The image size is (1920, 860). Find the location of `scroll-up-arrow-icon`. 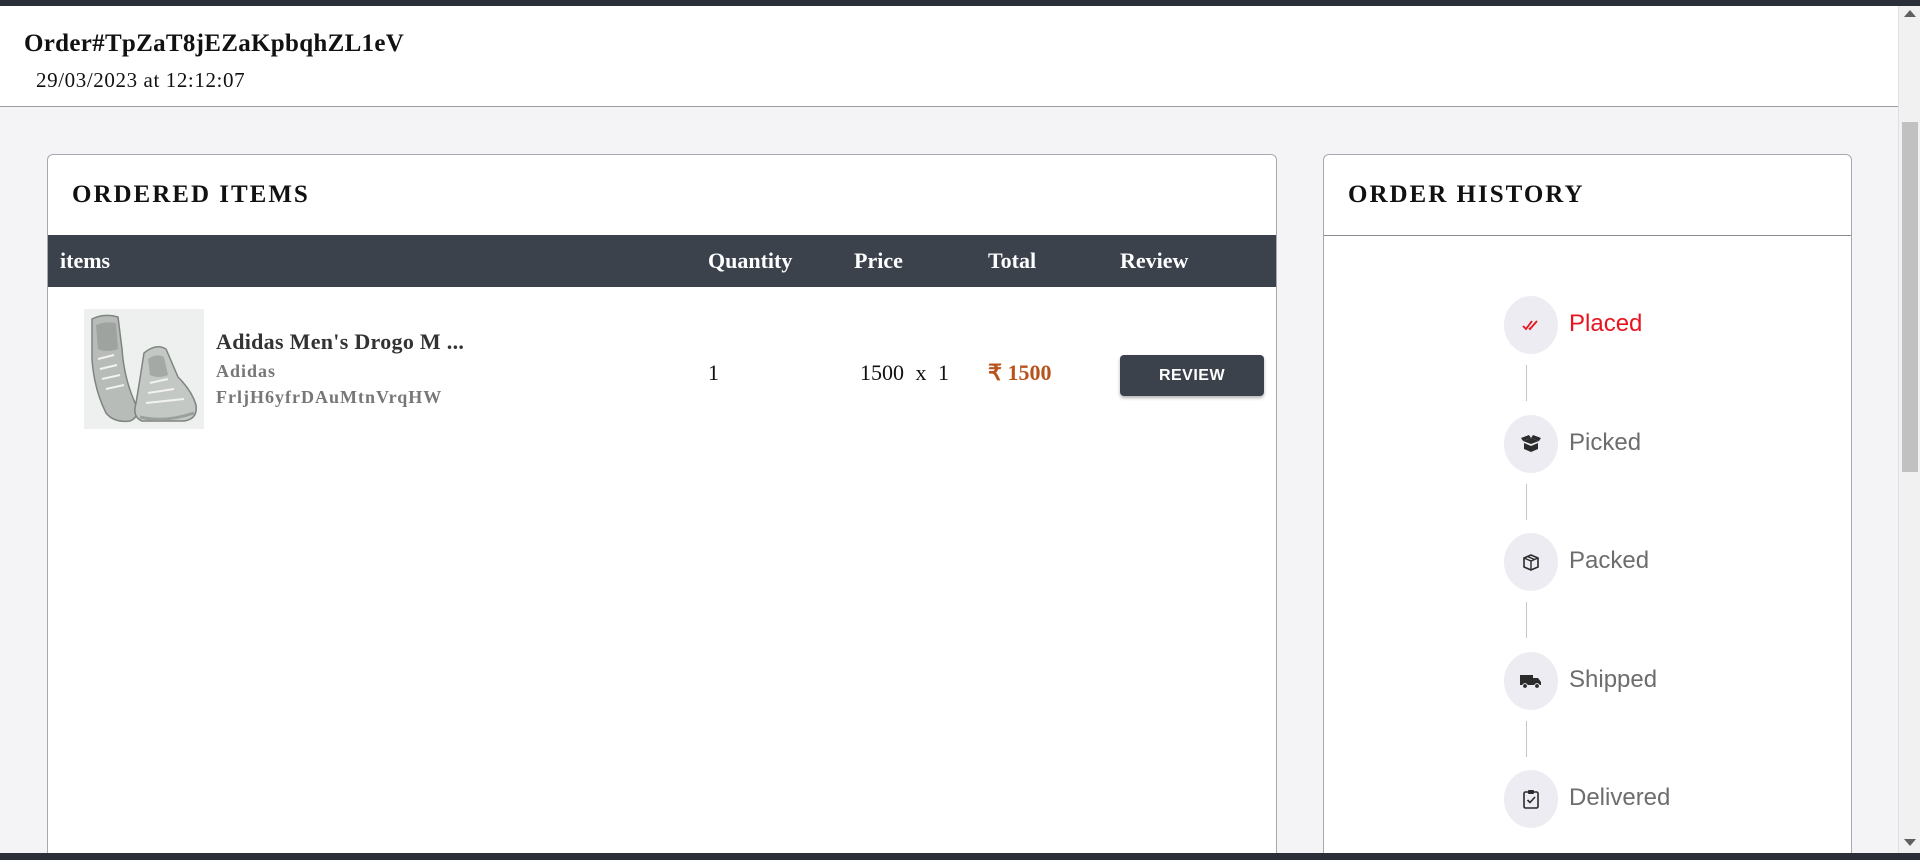

scroll-up-arrow-icon is located at coordinates (1910, 13).